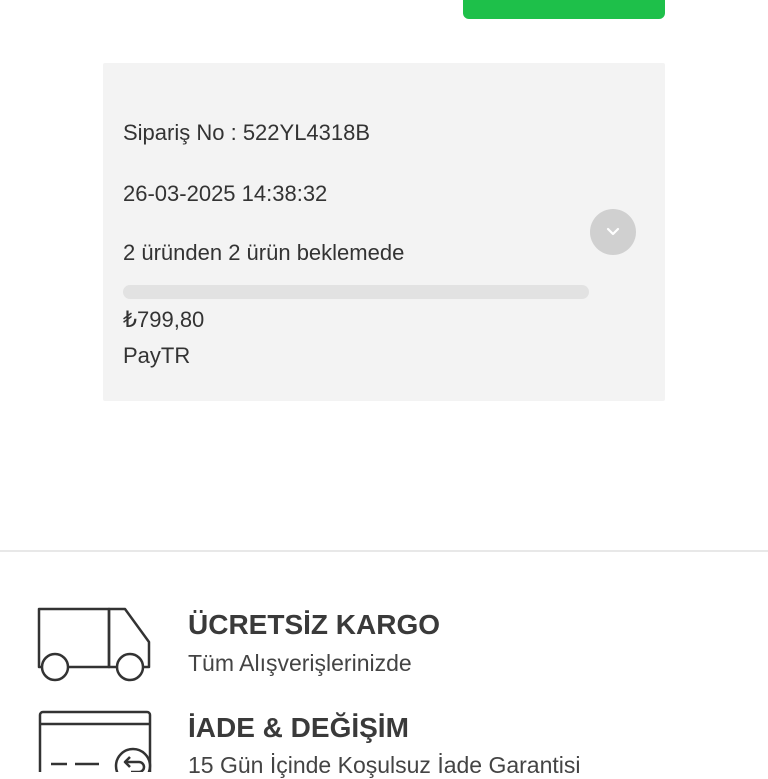 The image size is (768, 779). I want to click on feature-subtitle-shipping: Tüm Alışverişlerinizde, so click(300, 663).